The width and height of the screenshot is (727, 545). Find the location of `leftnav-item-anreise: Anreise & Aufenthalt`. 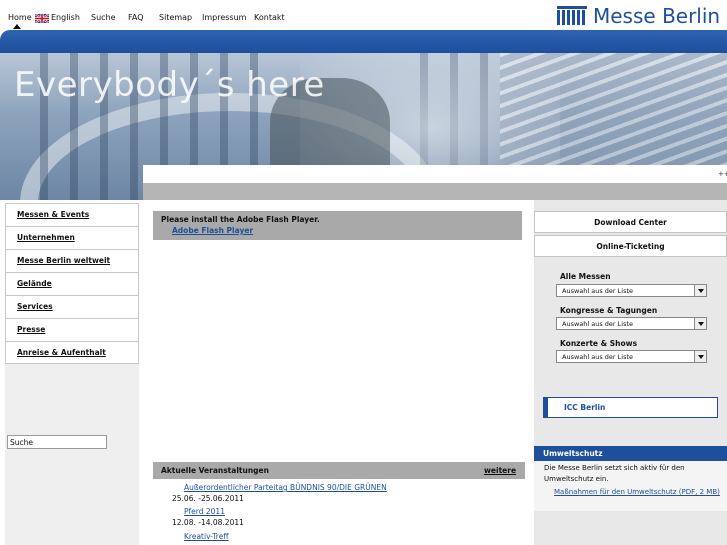

leftnav-item-anreise: Anreise & Aufenthalt is located at coordinates (72, 352).